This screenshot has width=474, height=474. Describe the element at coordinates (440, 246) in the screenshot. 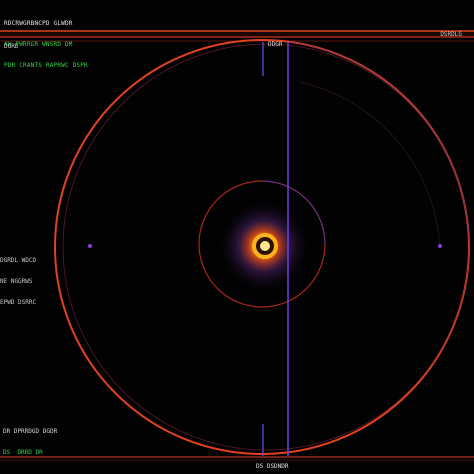

I see `right-orbit-marker` at that location.